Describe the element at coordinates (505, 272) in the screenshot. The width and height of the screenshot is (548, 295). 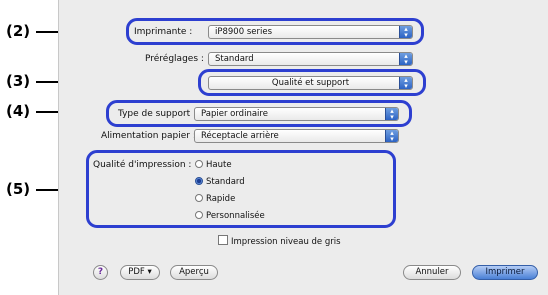
I see `print-button: Imprimer` at that location.